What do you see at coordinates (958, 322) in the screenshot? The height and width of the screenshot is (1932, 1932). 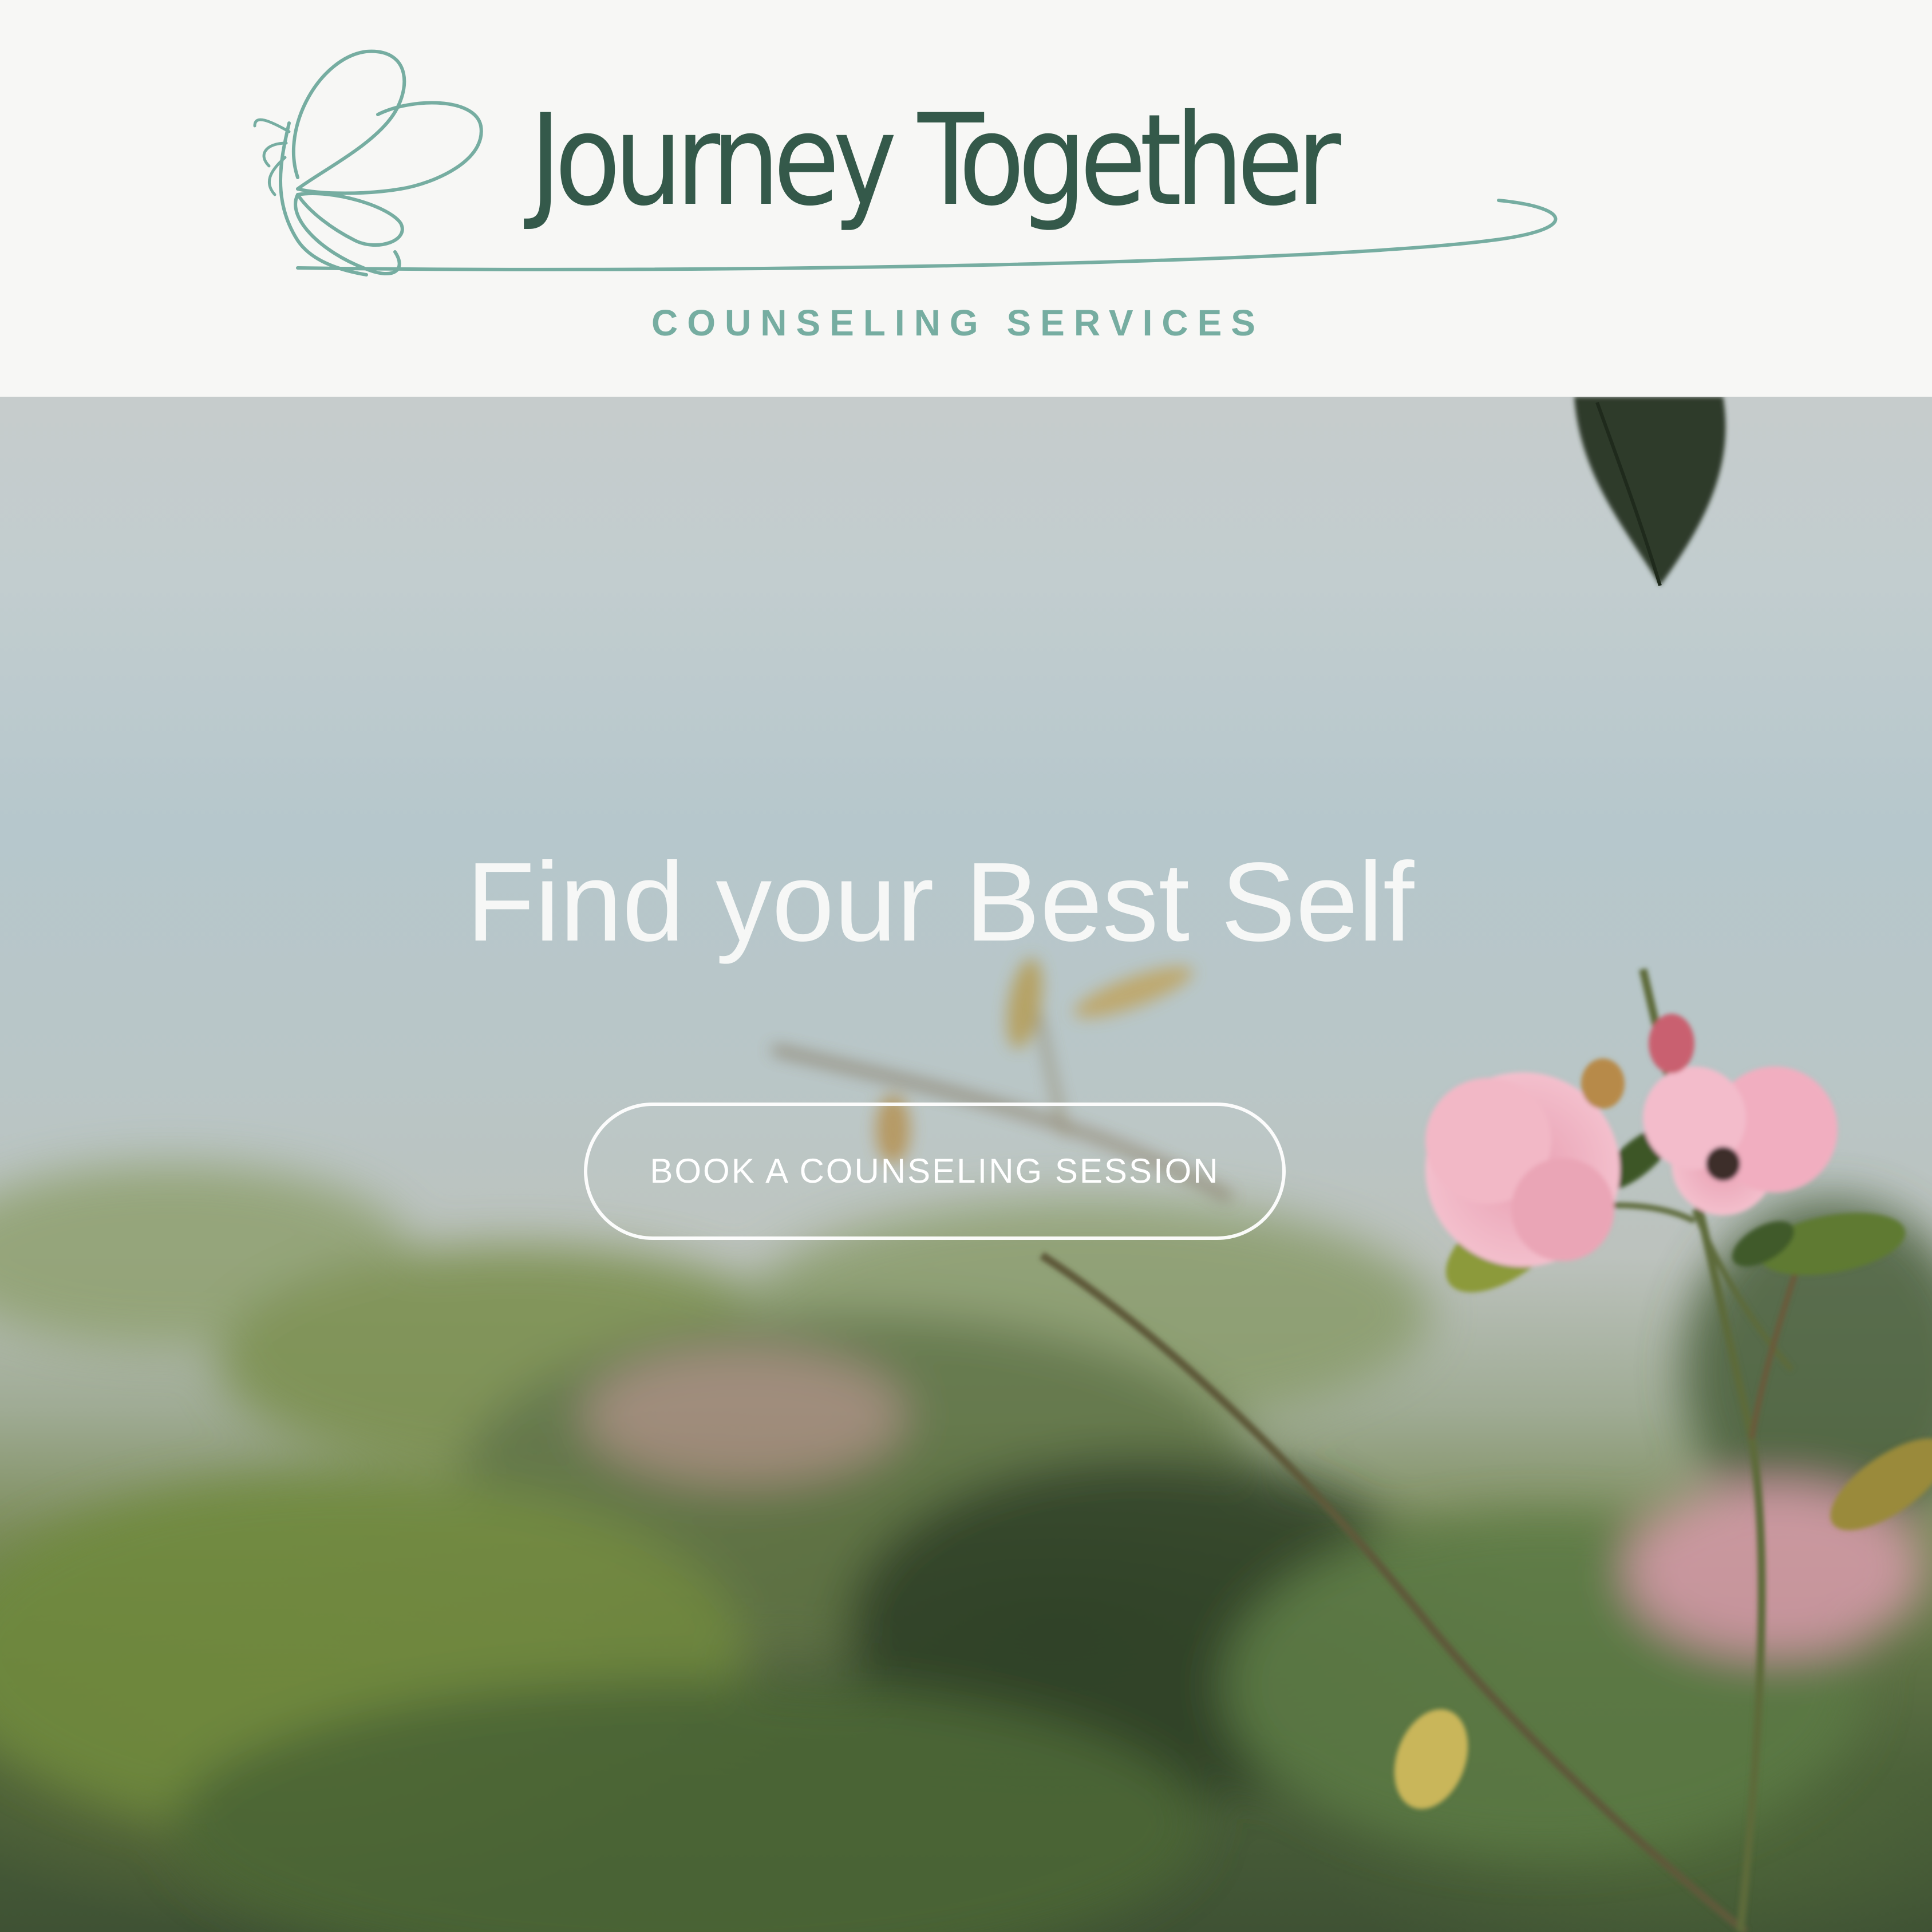 I see `brand-tagline: COUNSELING SERVICES` at bounding box center [958, 322].